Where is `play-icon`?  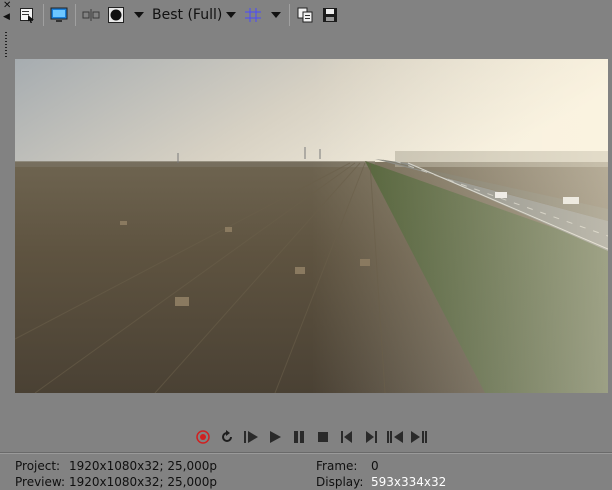
play-icon is located at coordinates (275, 437).